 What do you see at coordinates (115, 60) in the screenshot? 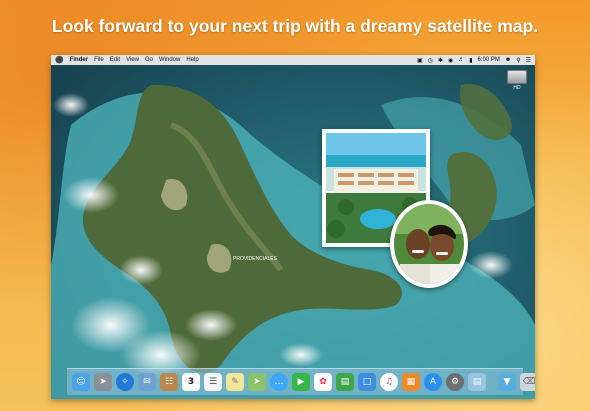
I see `menu-item-edit: Edit` at bounding box center [115, 60].